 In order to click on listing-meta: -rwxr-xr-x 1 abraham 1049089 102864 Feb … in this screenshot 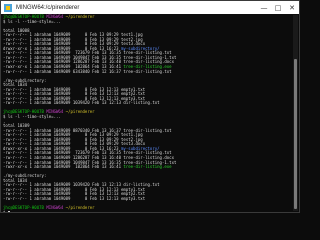, I will do `click(63, 167)`.